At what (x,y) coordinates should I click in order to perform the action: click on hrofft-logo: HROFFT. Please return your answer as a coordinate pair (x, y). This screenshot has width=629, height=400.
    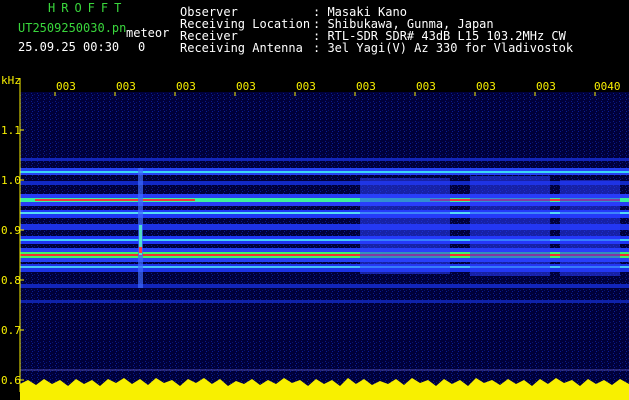
    Looking at the image, I should click on (88, 8).